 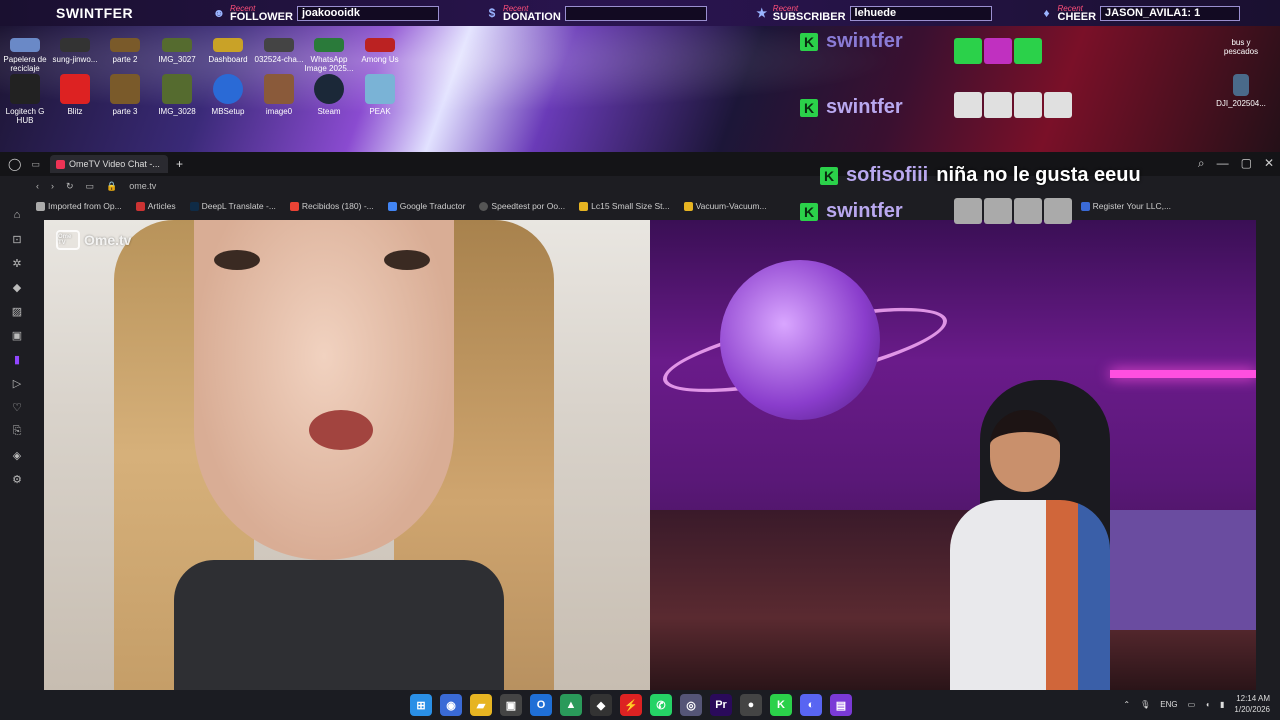 What do you see at coordinates (980, 175) in the screenshot?
I see `chat-message: K sofisofiii niña no le gusta eeuu` at bounding box center [980, 175].